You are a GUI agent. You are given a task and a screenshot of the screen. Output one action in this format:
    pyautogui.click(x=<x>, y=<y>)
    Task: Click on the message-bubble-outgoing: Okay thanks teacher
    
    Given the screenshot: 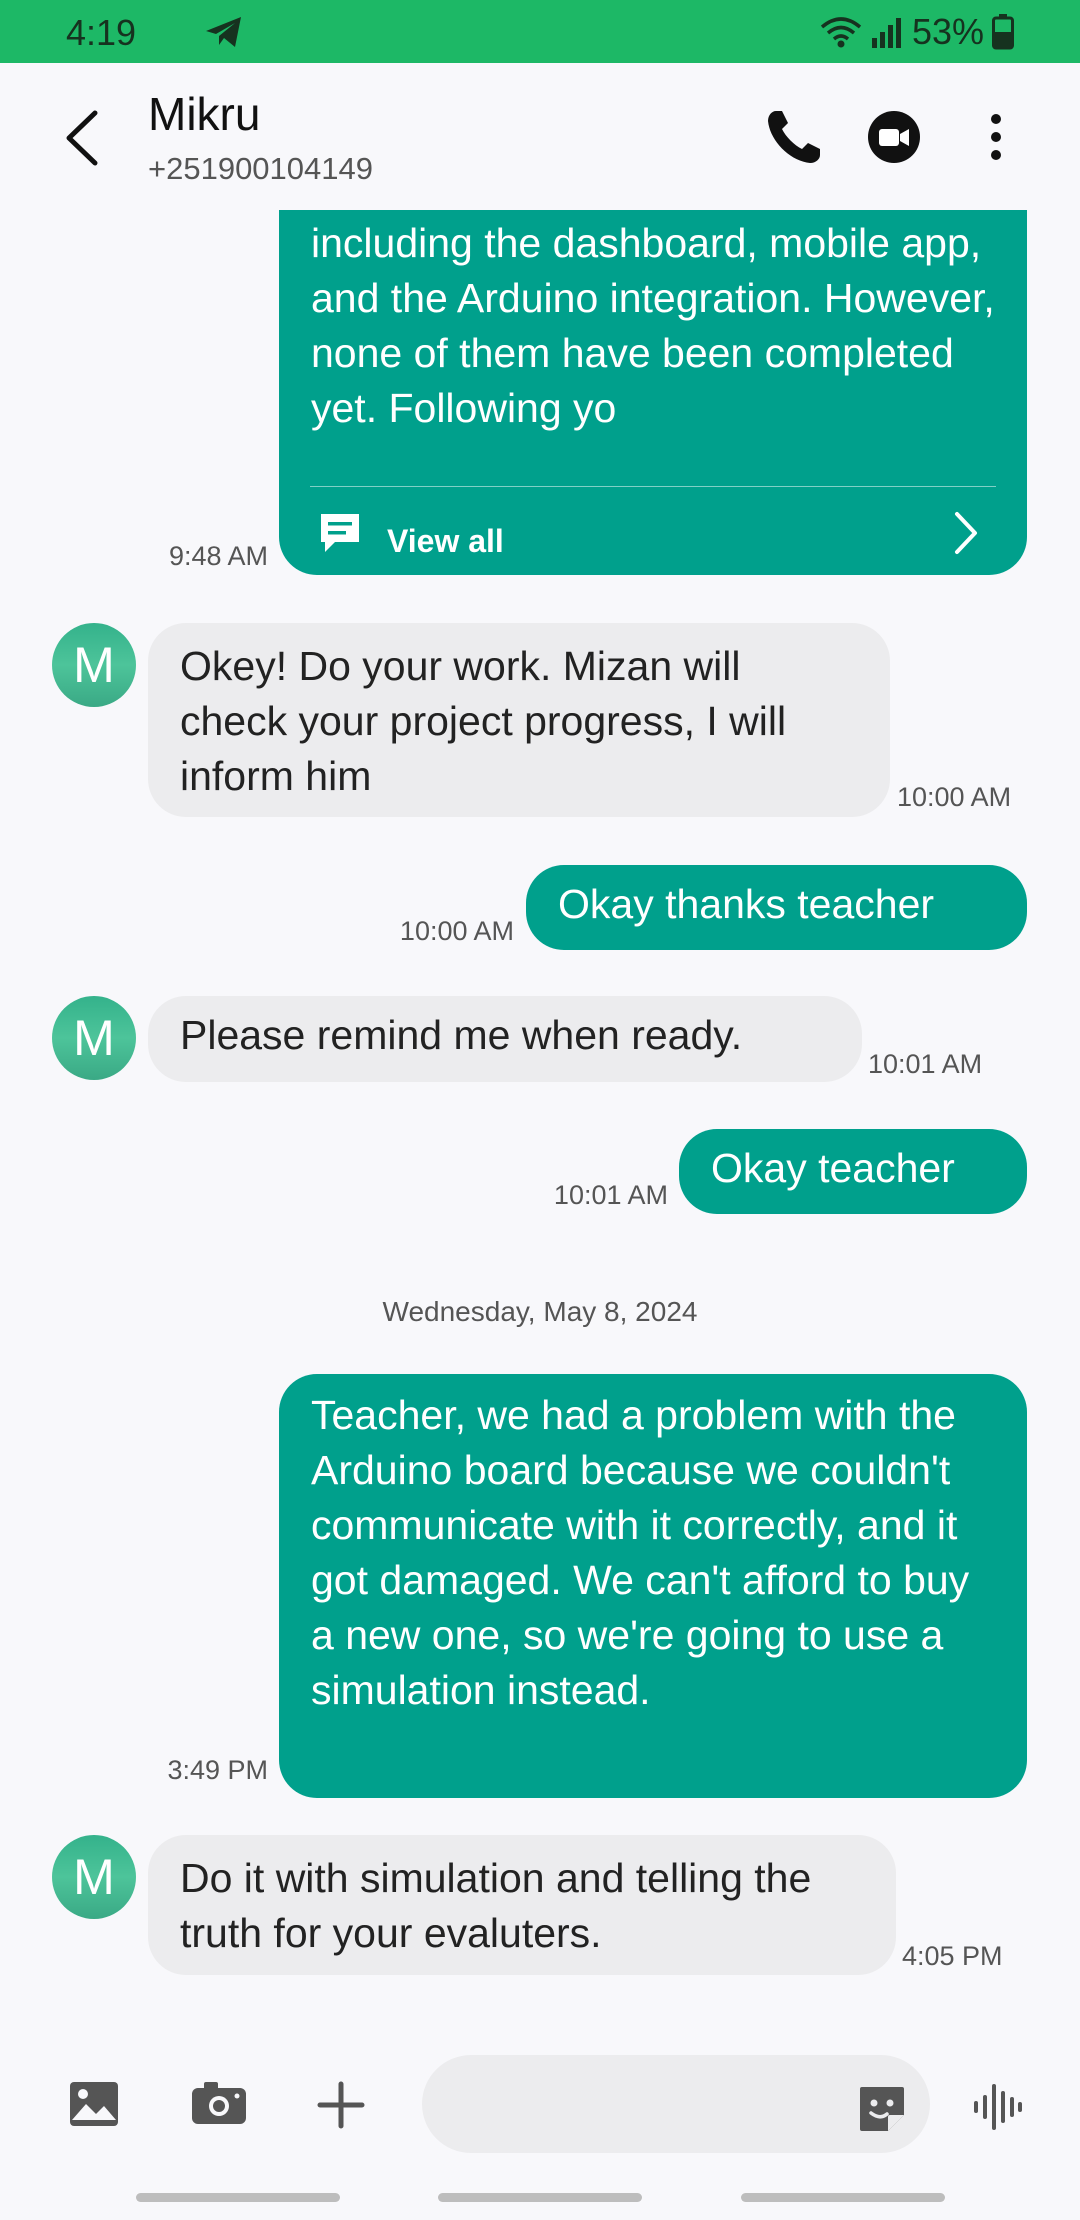 What is the action you would take?
    pyautogui.click(x=776, y=907)
    